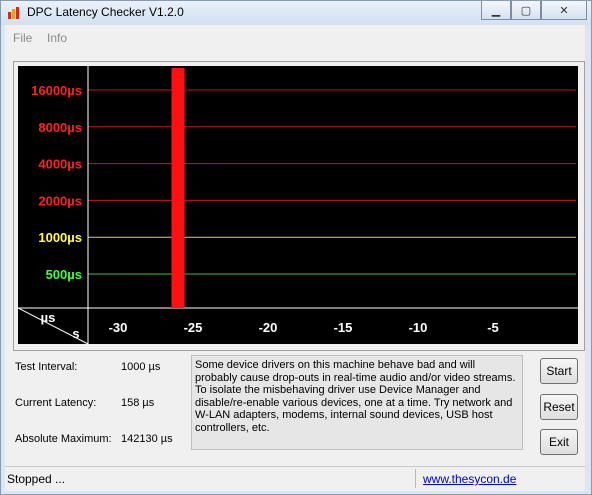 The image size is (592, 495). Describe the element at coordinates (193, 327) in the screenshot. I see `x-tick-label: -25` at that location.